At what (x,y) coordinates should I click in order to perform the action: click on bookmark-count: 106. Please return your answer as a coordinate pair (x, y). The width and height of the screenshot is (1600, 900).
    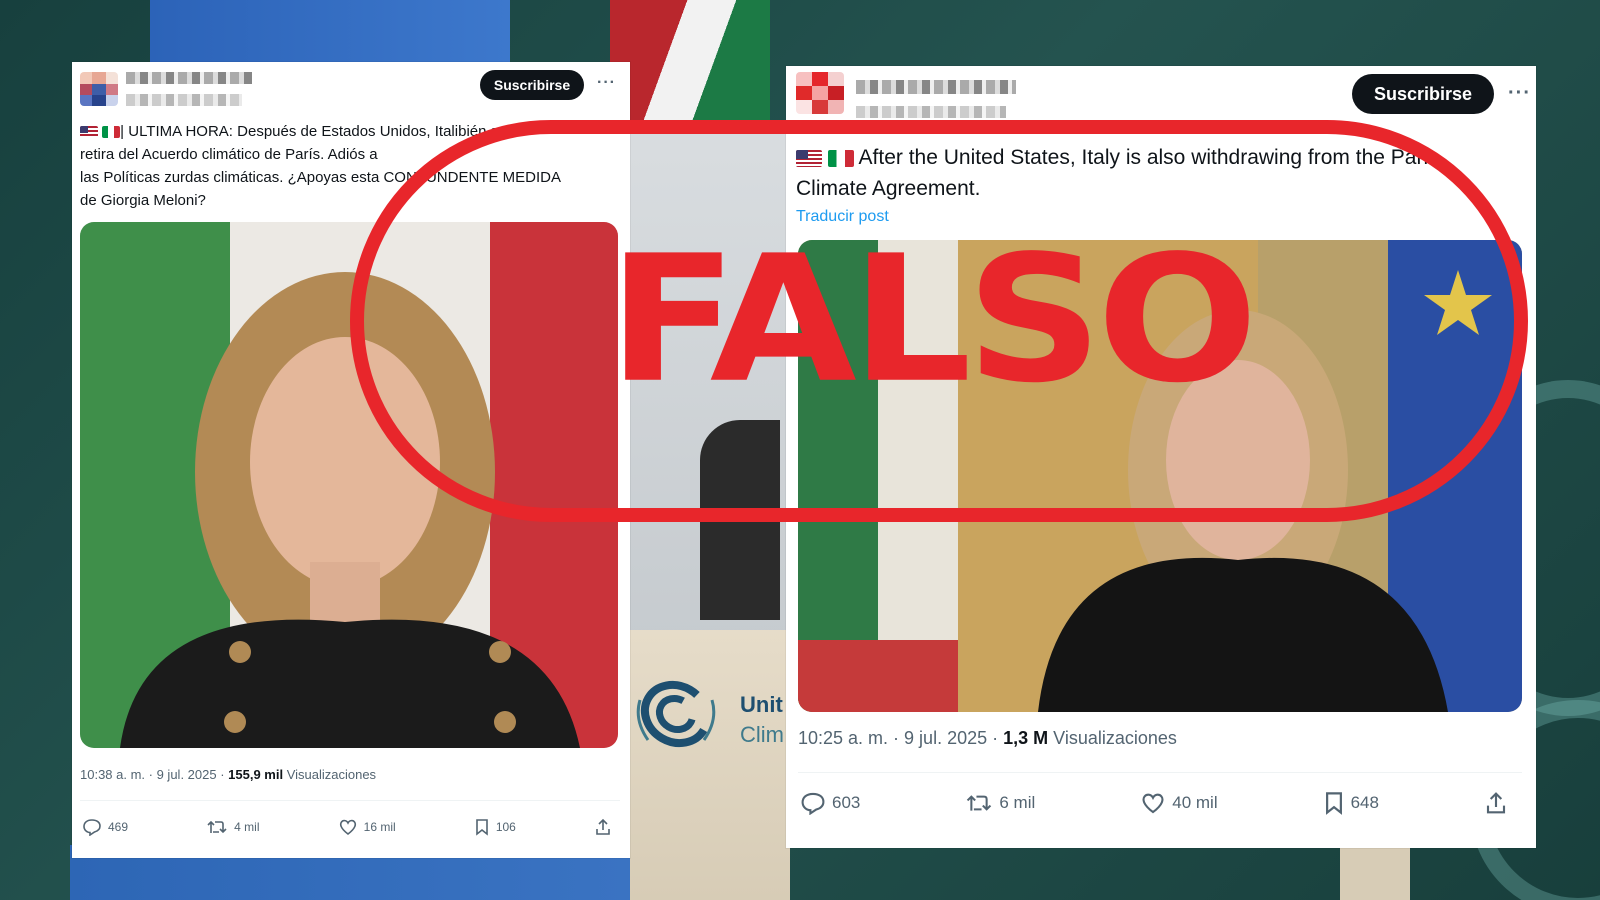
    Looking at the image, I should click on (505, 827).